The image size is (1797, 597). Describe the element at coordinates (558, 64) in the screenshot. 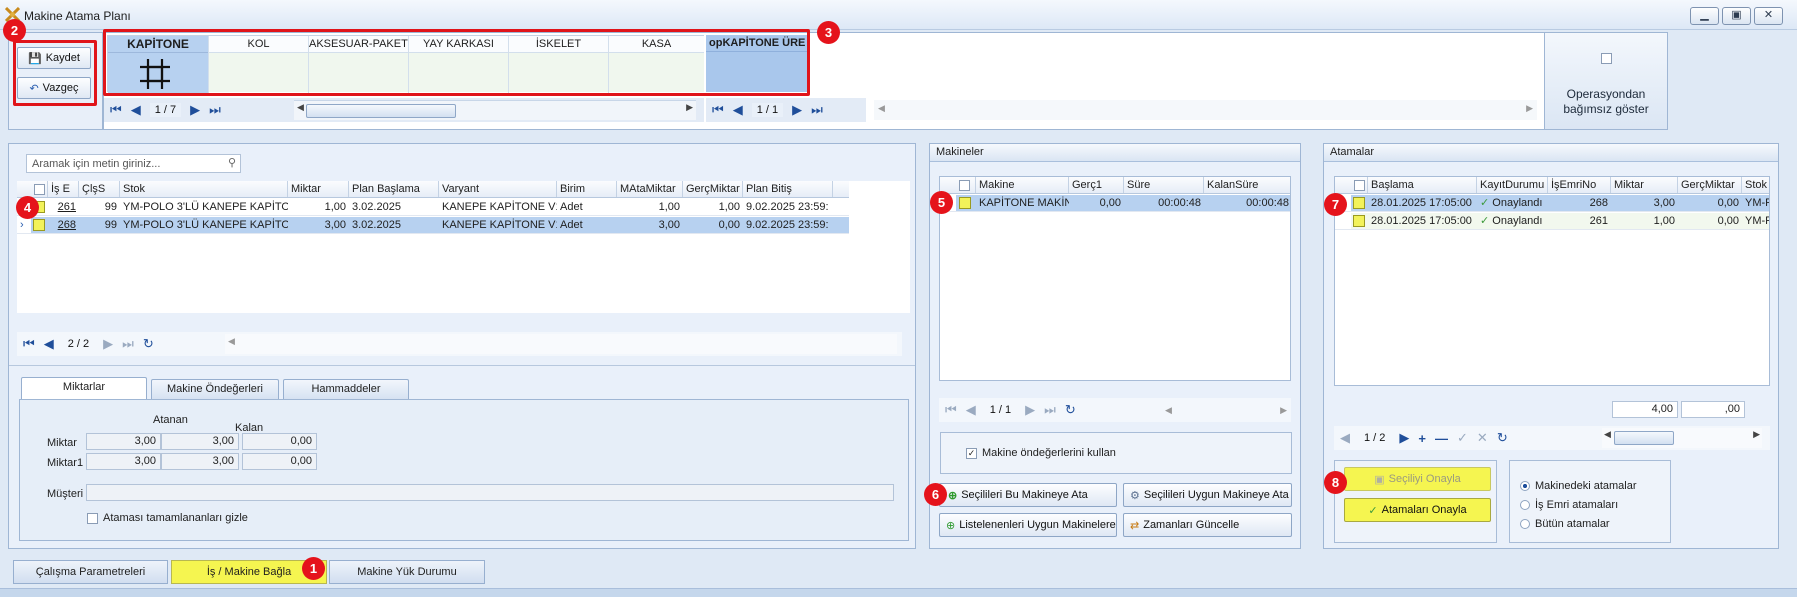

I see `op-col-iskelet: İSKELET` at that location.